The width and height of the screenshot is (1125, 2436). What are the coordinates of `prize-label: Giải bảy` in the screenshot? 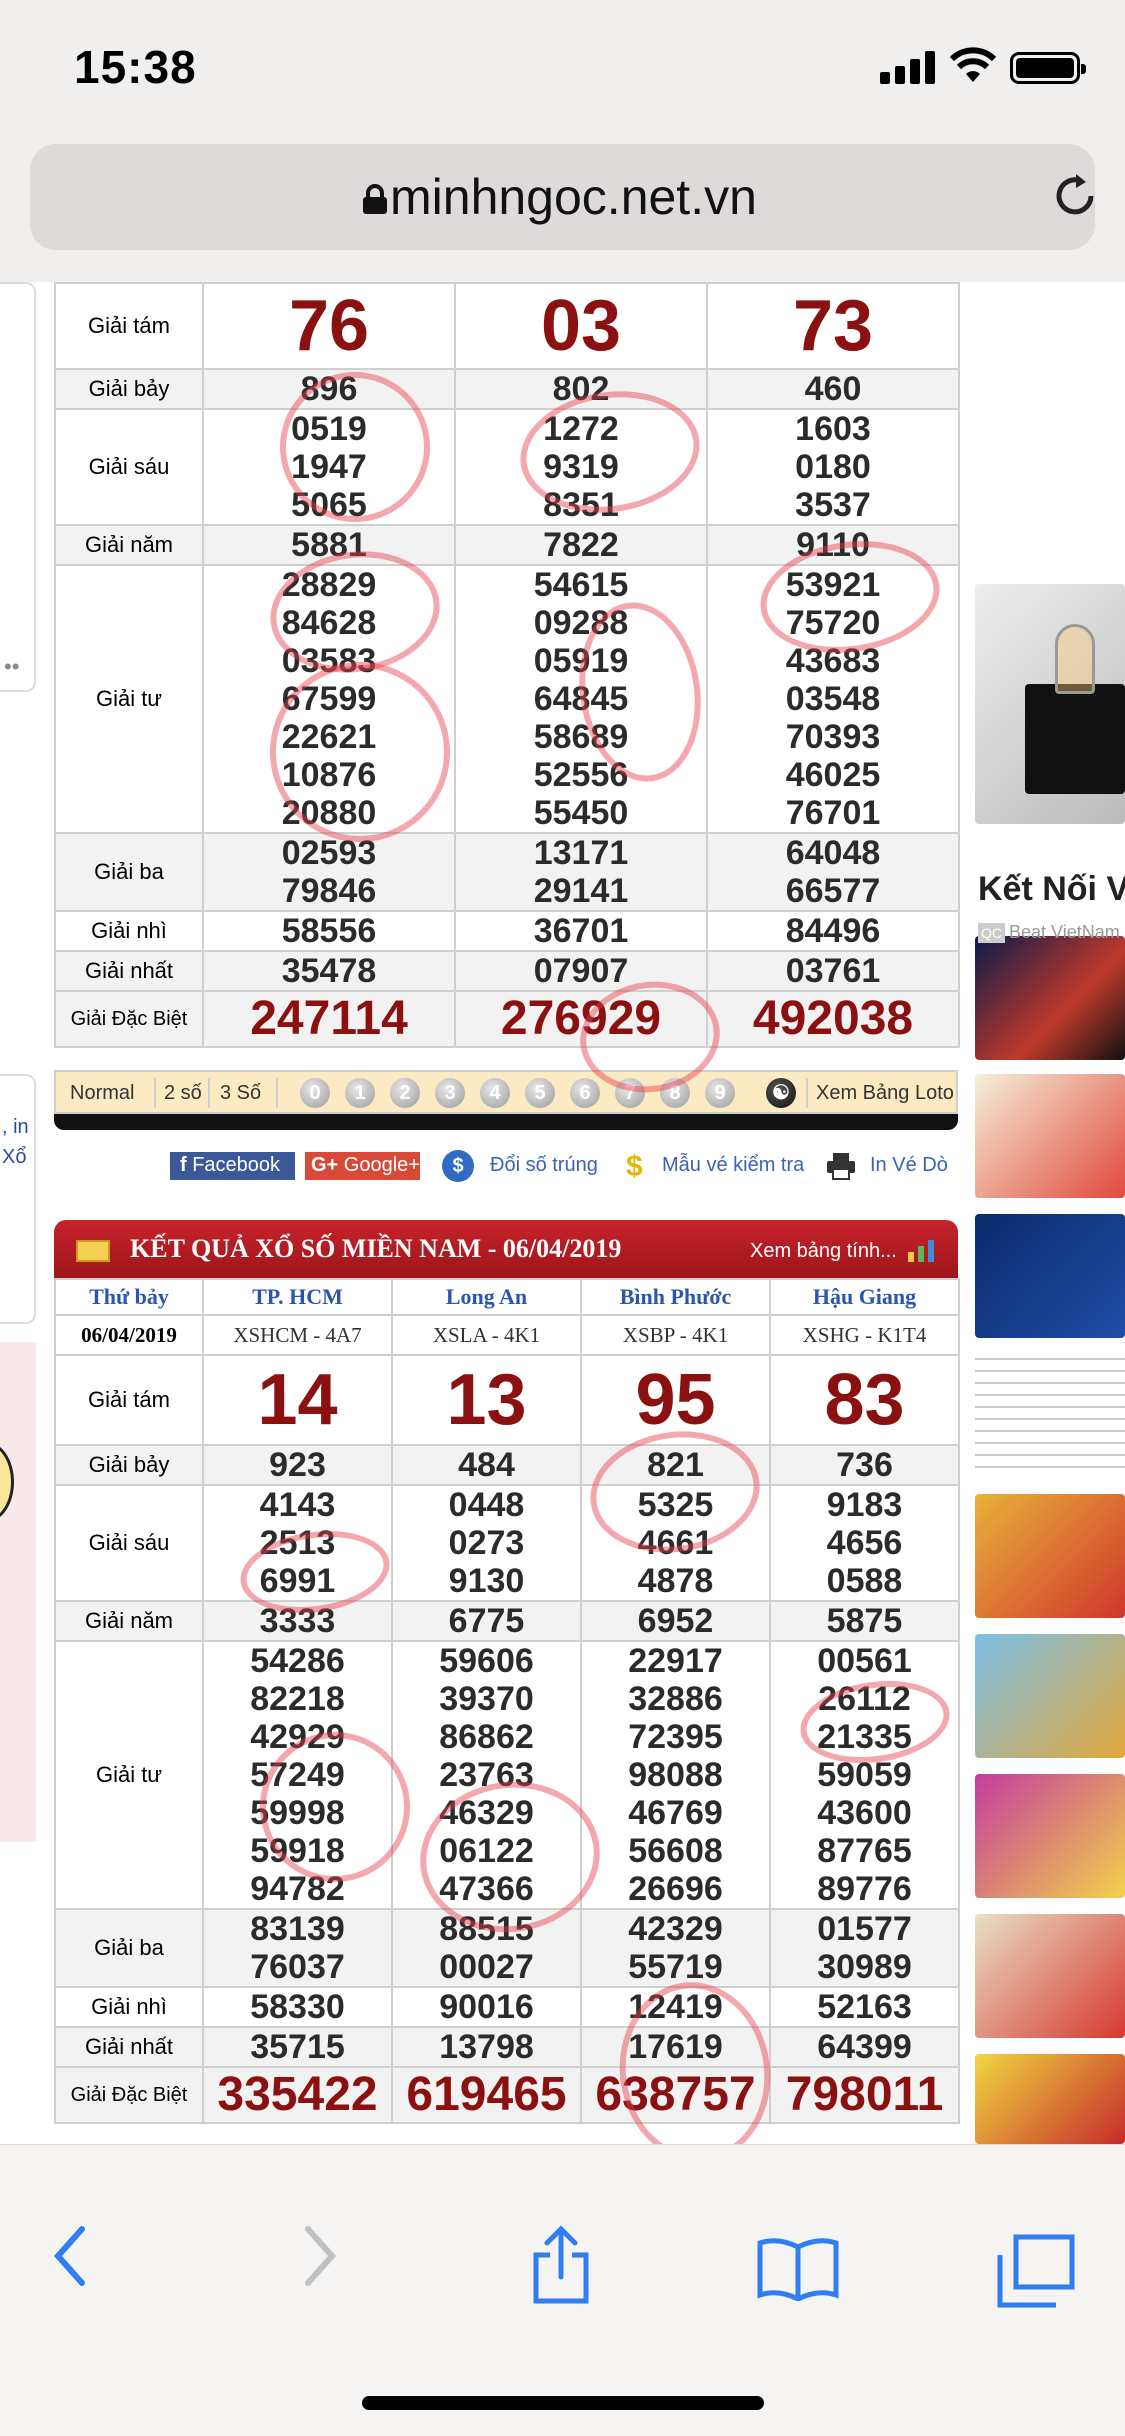 It's located at (129, 1465).